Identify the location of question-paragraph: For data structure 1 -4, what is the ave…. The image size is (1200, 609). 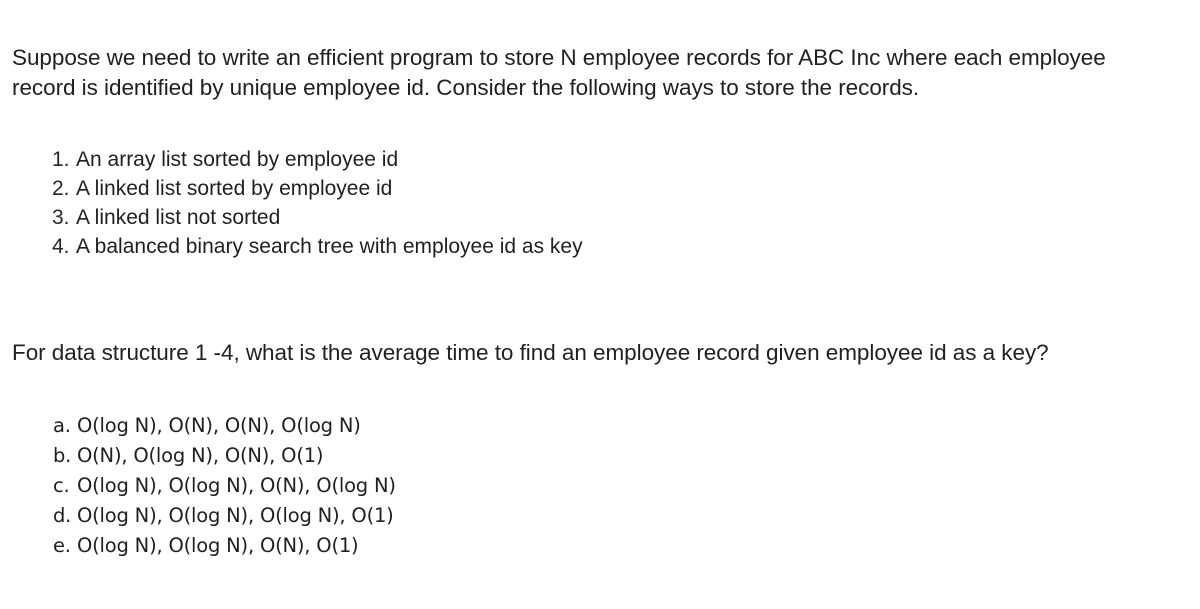
(530, 352).